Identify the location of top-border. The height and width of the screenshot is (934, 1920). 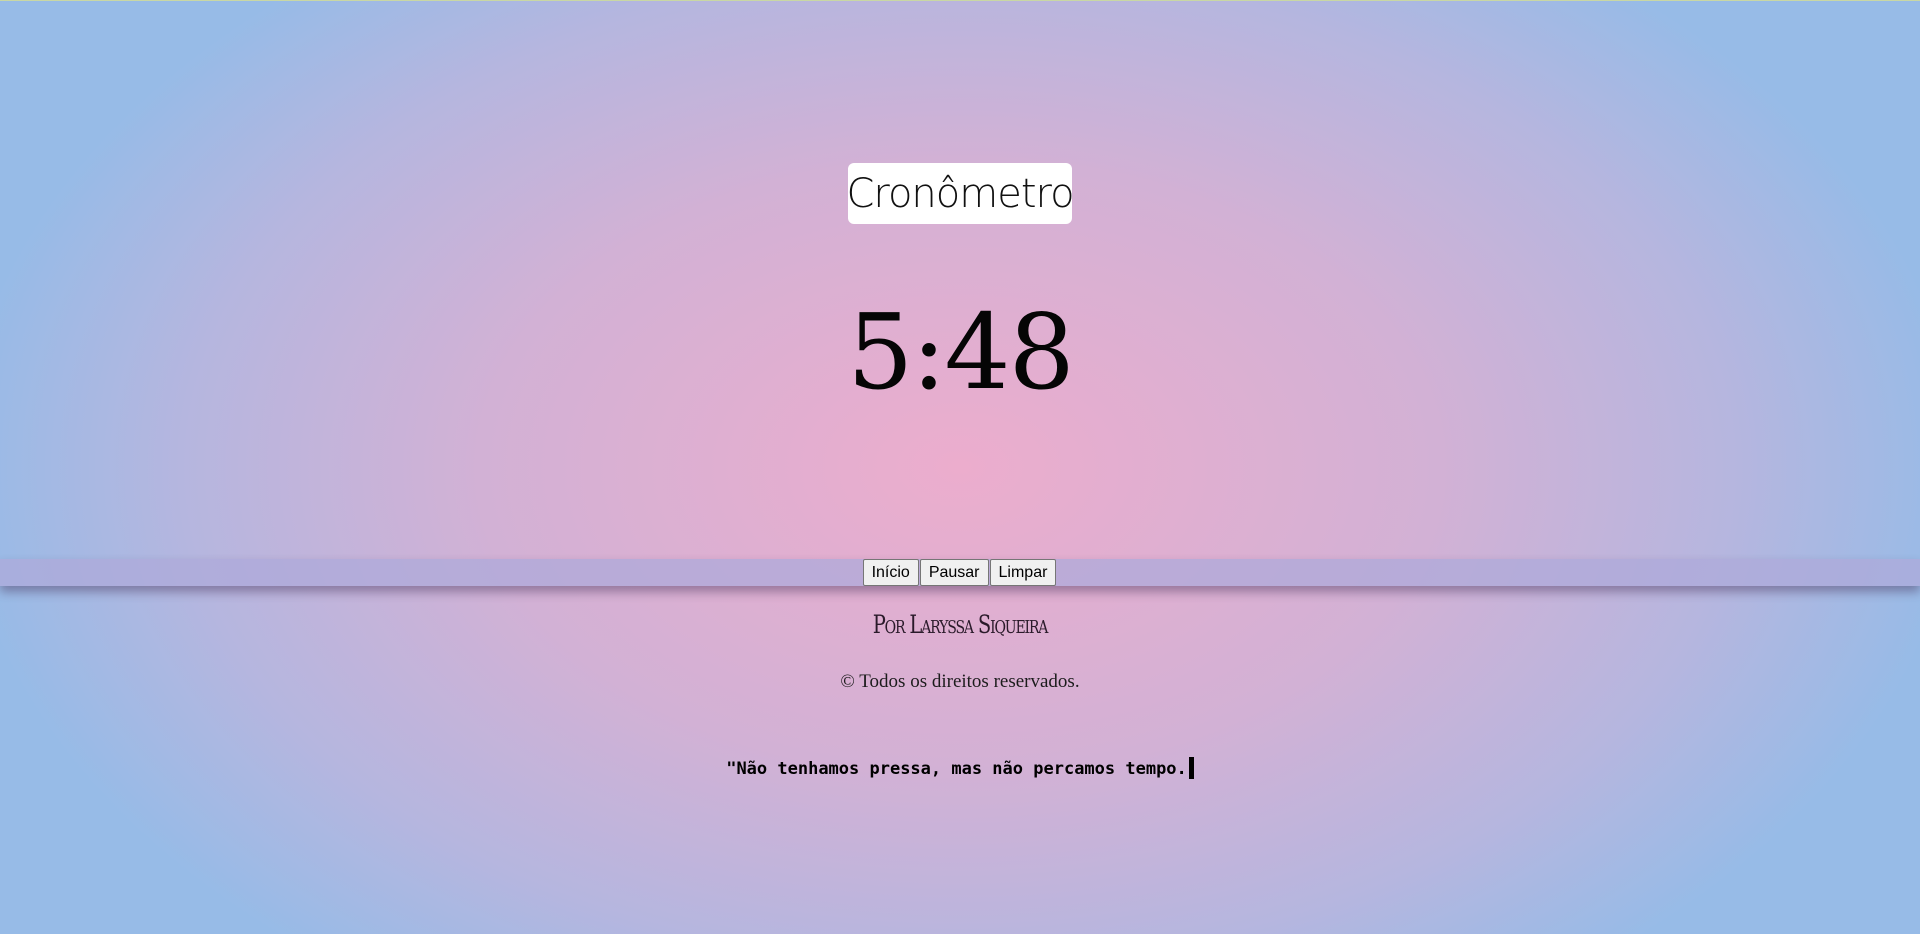
(960, 0).